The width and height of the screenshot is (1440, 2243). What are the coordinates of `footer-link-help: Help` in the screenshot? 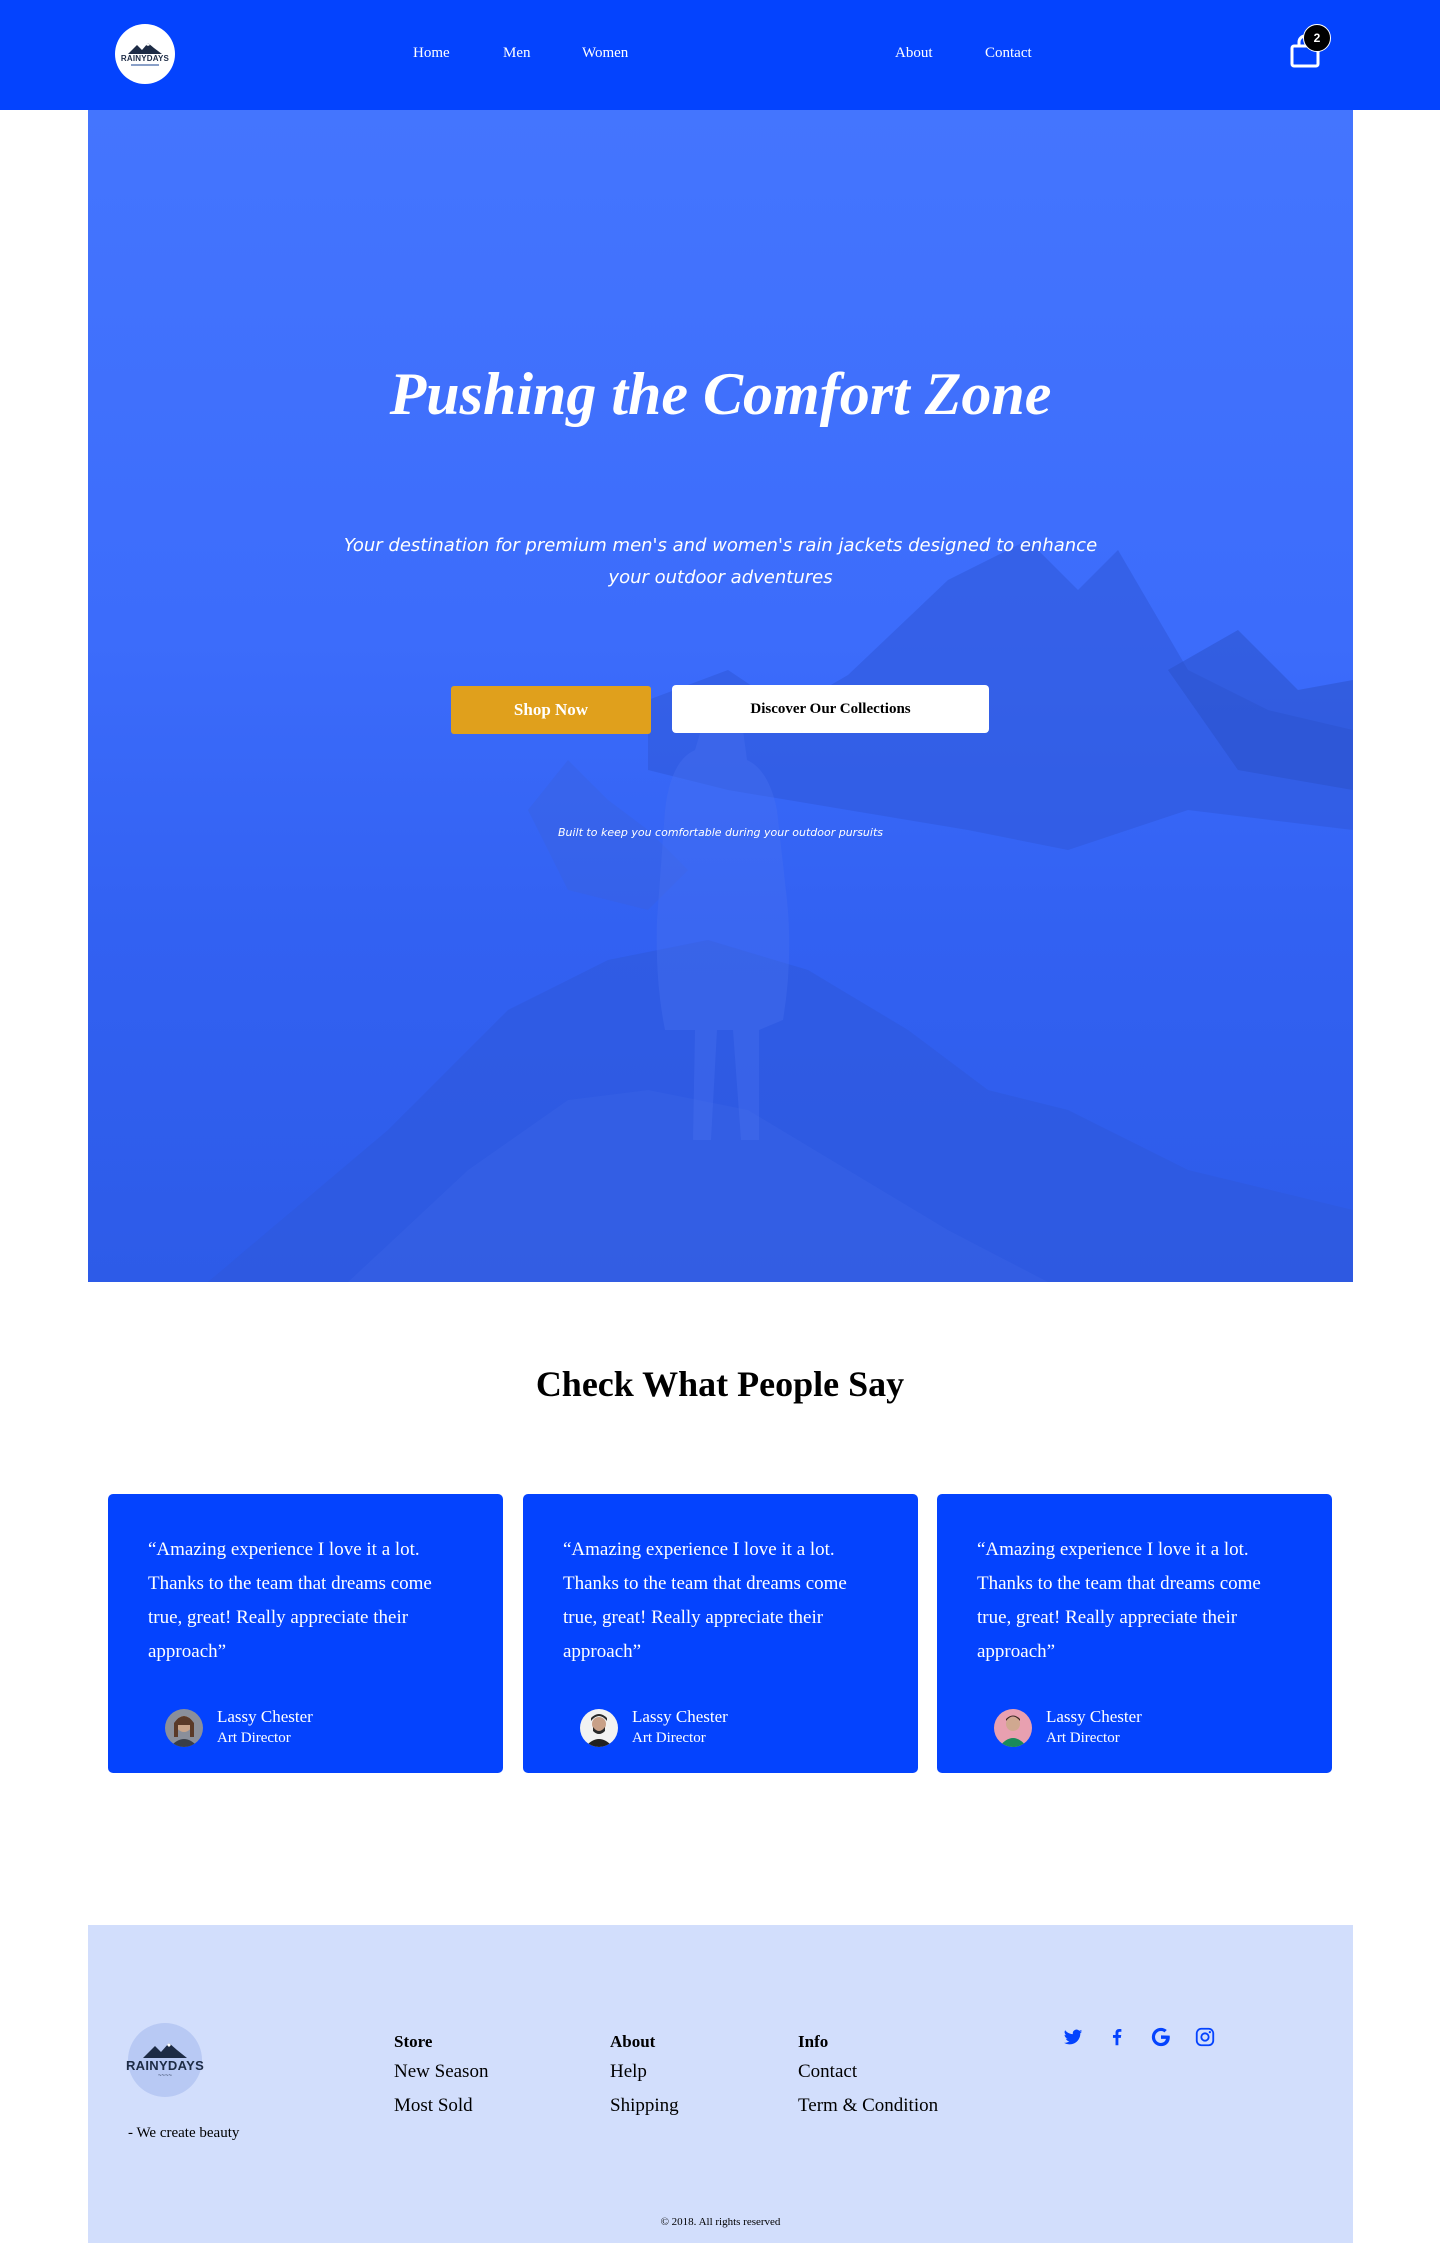 It's located at (644, 2072).